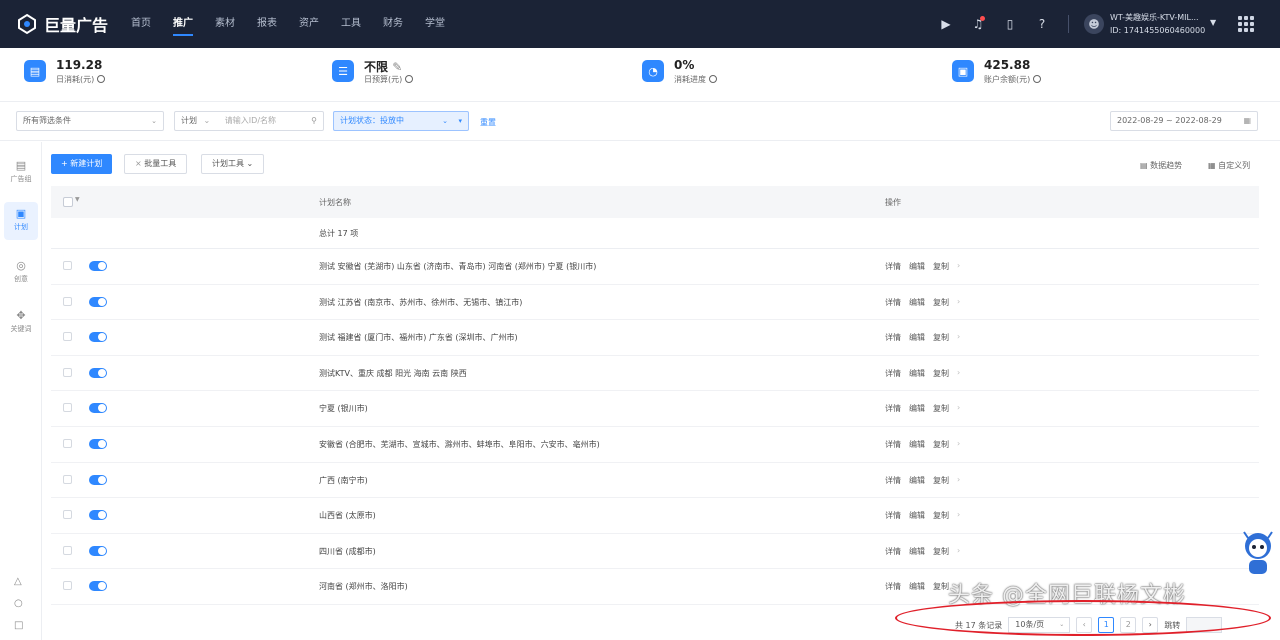 Image resolution: width=1280 pixels, height=640 pixels. Describe the element at coordinates (21, 173) in the screenshot. I see `sidebar-item-adgroup: ▤ 广告组` at that location.